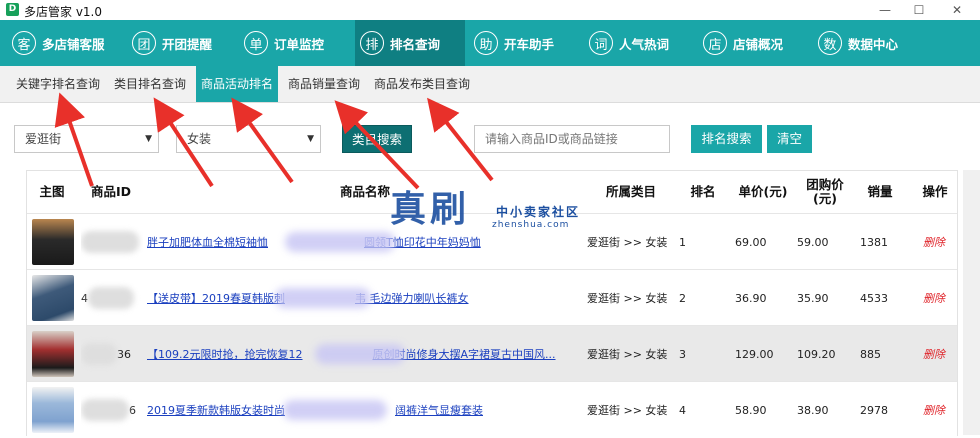 The width and height of the screenshot is (980, 438). Describe the element at coordinates (572, 139) in the screenshot. I see `product-search-input` at that location.